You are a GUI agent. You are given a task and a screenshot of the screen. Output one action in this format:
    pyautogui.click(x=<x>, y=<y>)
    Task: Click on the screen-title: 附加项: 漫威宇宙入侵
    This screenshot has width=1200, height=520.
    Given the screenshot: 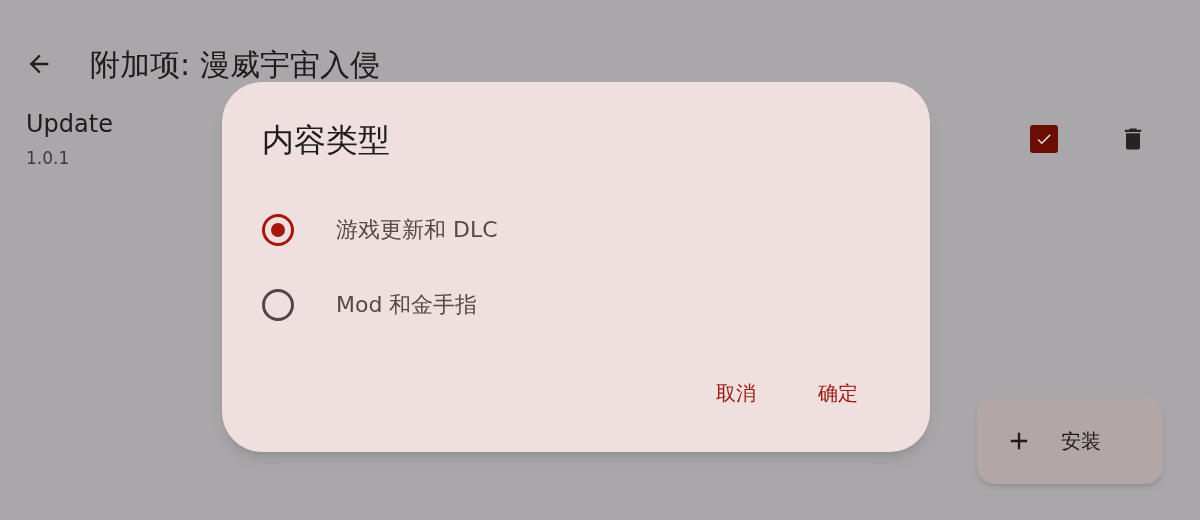 What is the action you would take?
    pyautogui.click(x=235, y=64)
    